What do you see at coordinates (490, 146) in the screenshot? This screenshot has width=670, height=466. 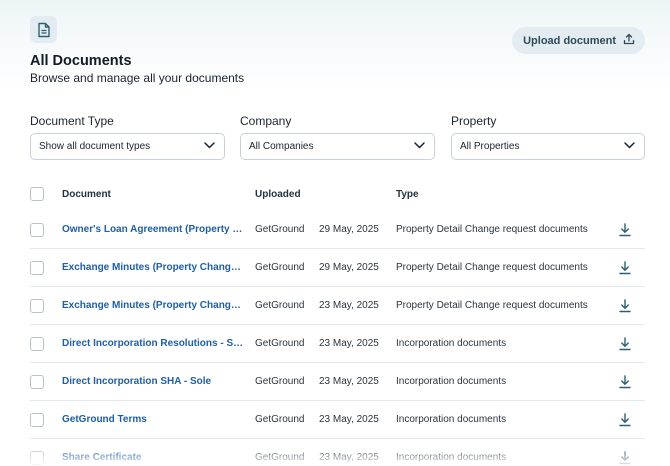 I see `property-value: All Properties` at bounding box center [490, 146].